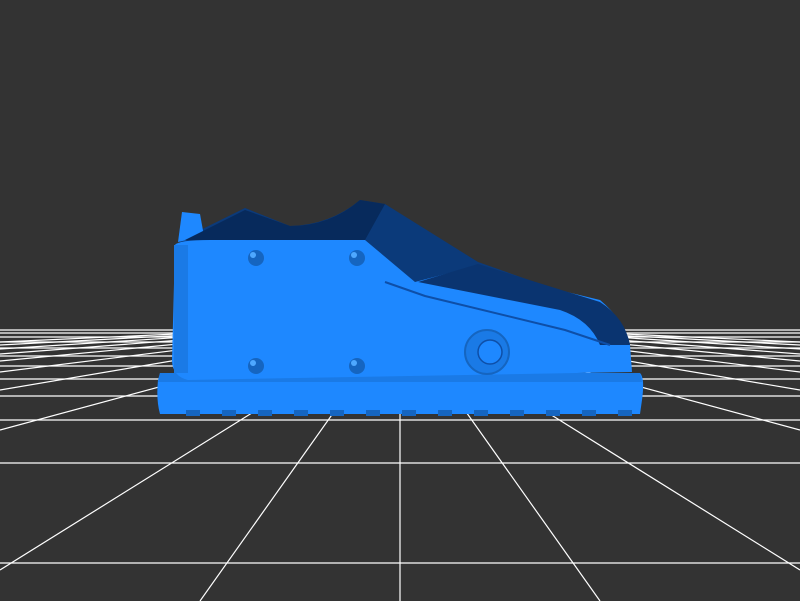 This screenshot has width=800, height=601. I want to click on side-button-icon, so click(487, 352).